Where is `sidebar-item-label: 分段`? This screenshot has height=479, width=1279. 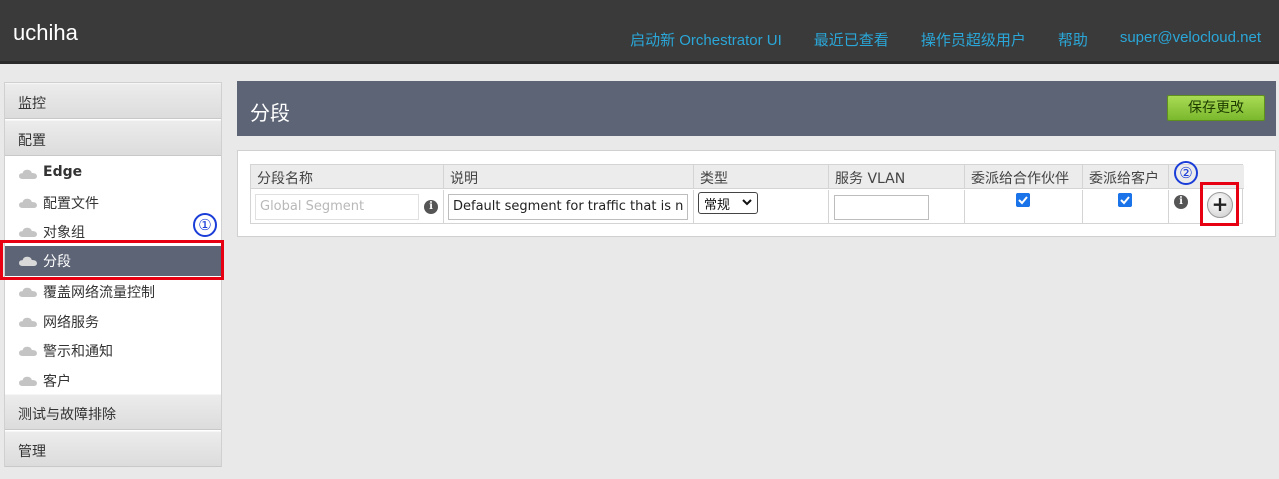 sidebar-item-label: 分段 is located at coordinates (57, 262).